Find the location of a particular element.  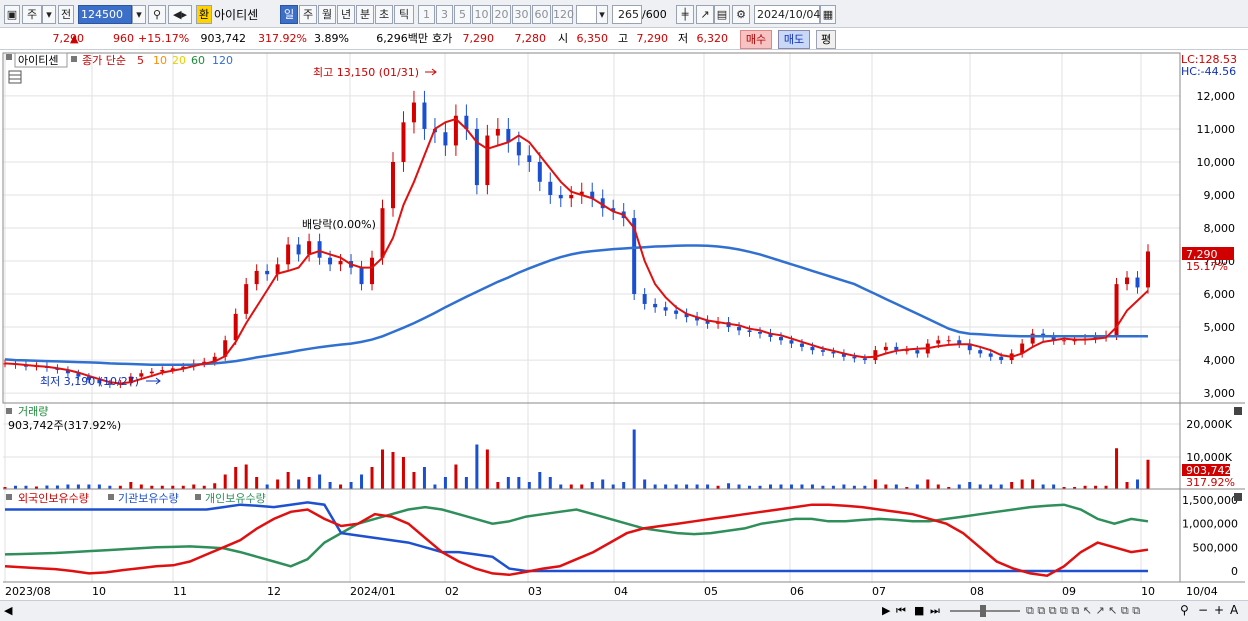

price-tick-label: 6,000 is located at coordinates (1220, 294).